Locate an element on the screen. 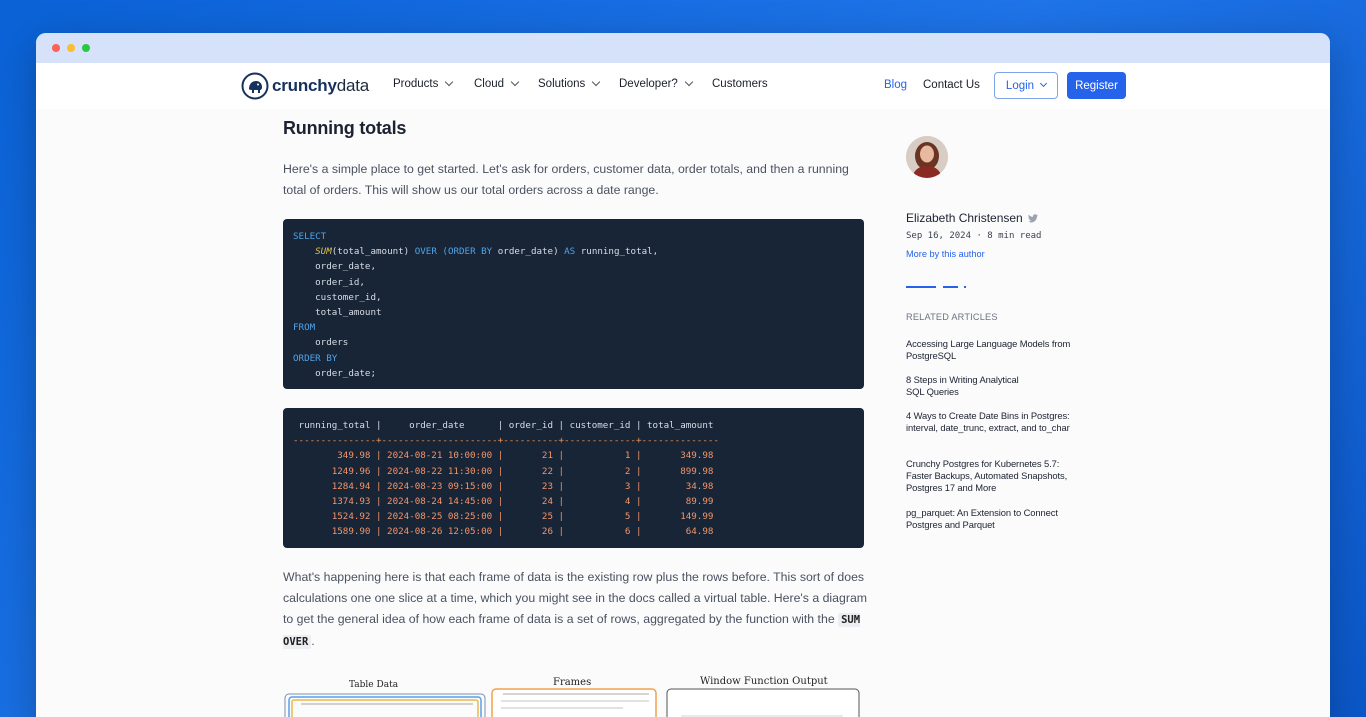  sql-column: order_date, is located at coordinates (345, 267).